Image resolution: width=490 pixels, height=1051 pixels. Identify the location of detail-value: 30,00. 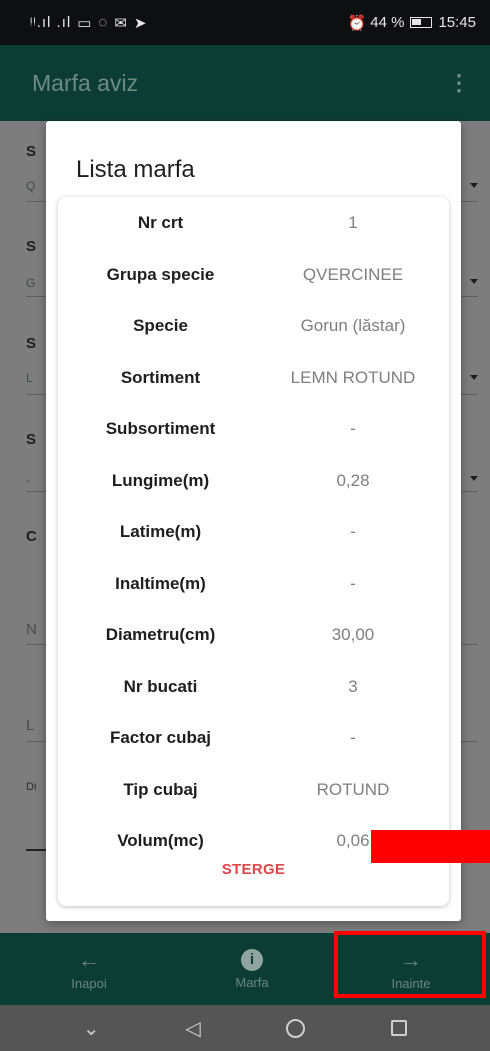
(353, 634).